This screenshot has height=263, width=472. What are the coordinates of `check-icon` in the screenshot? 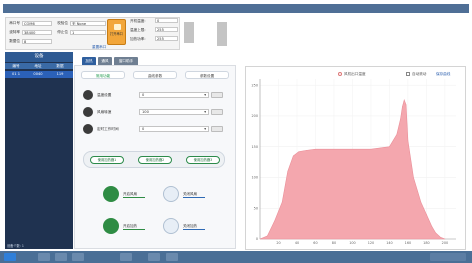 It's located at (111, 226).